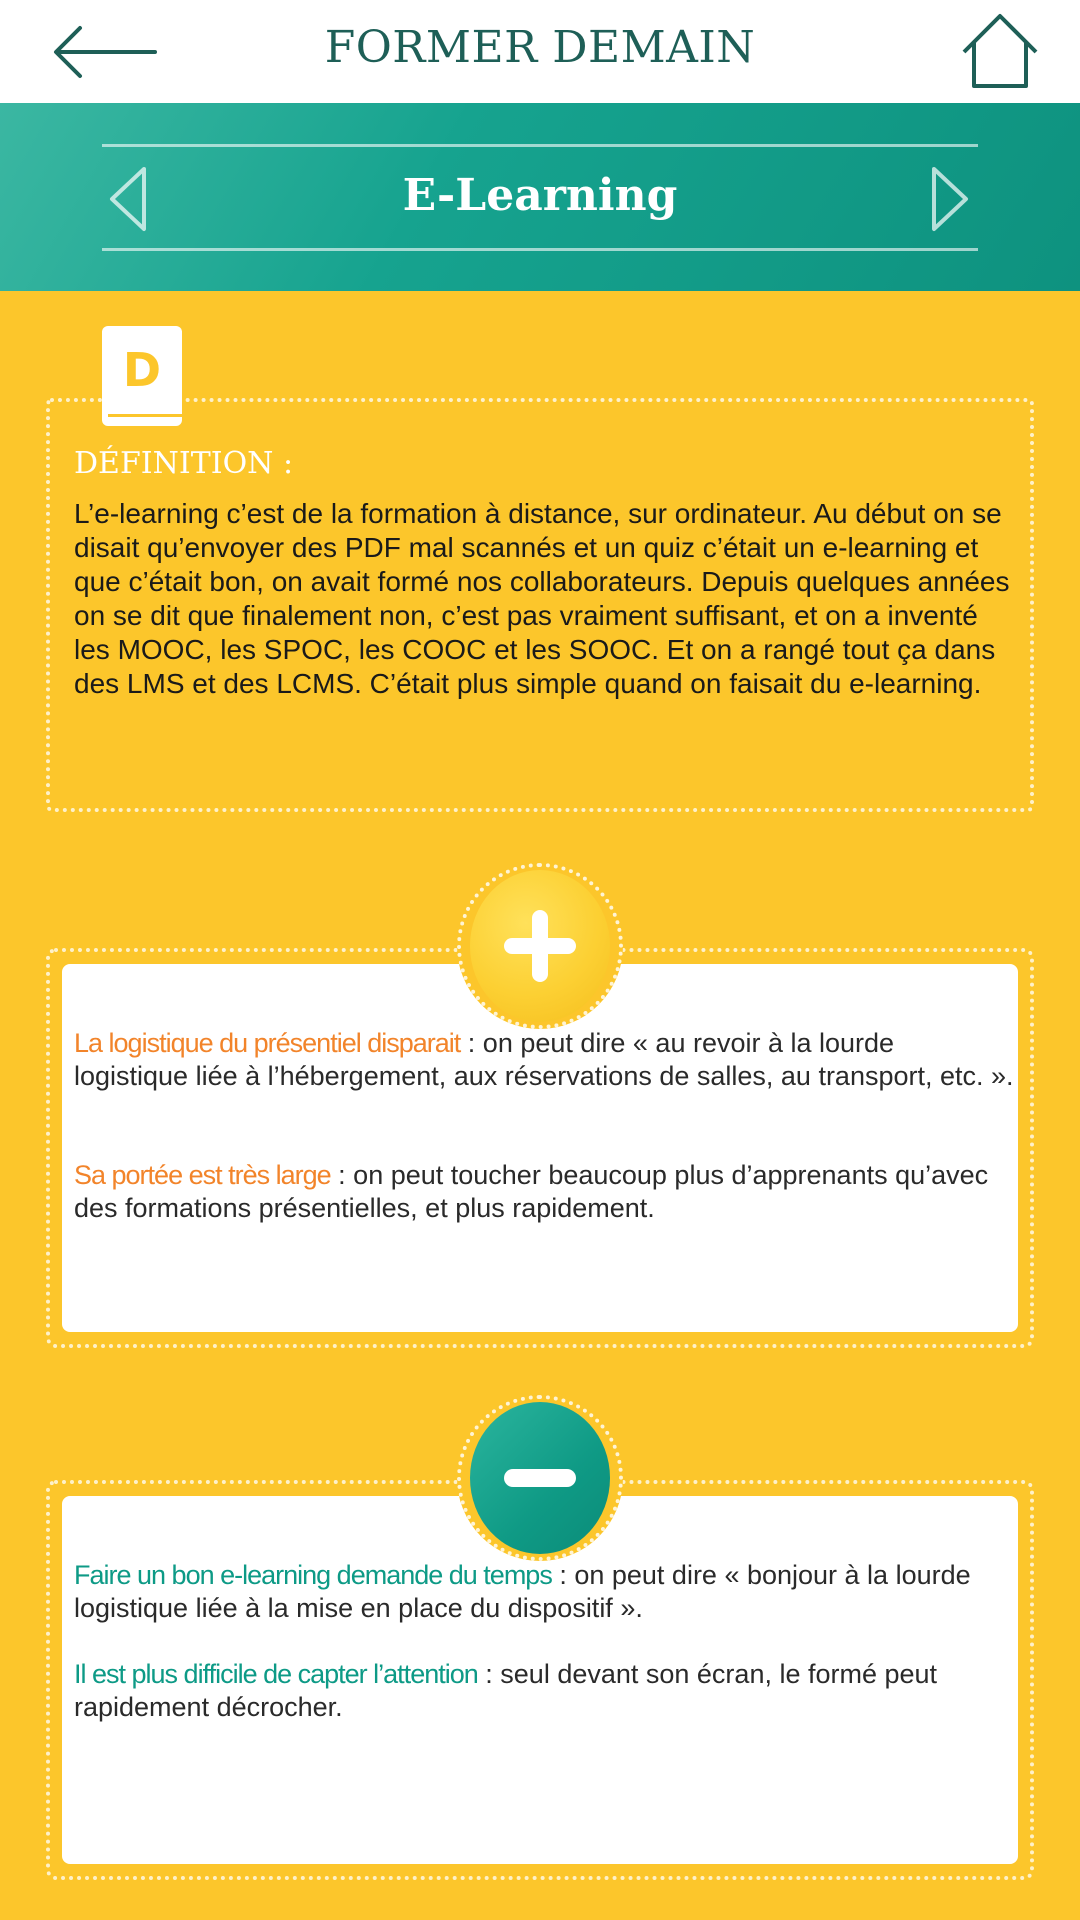  I want to click on plus-icon, so click(540, 946).